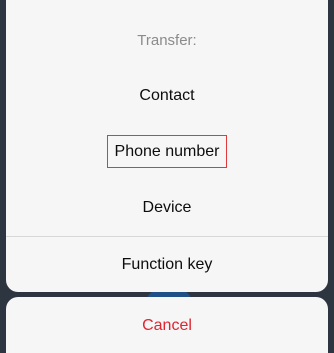 The width and height of the screenshot is (334, 353). I want to click on option-label-highlighted: Phone number, so click(167, 152).